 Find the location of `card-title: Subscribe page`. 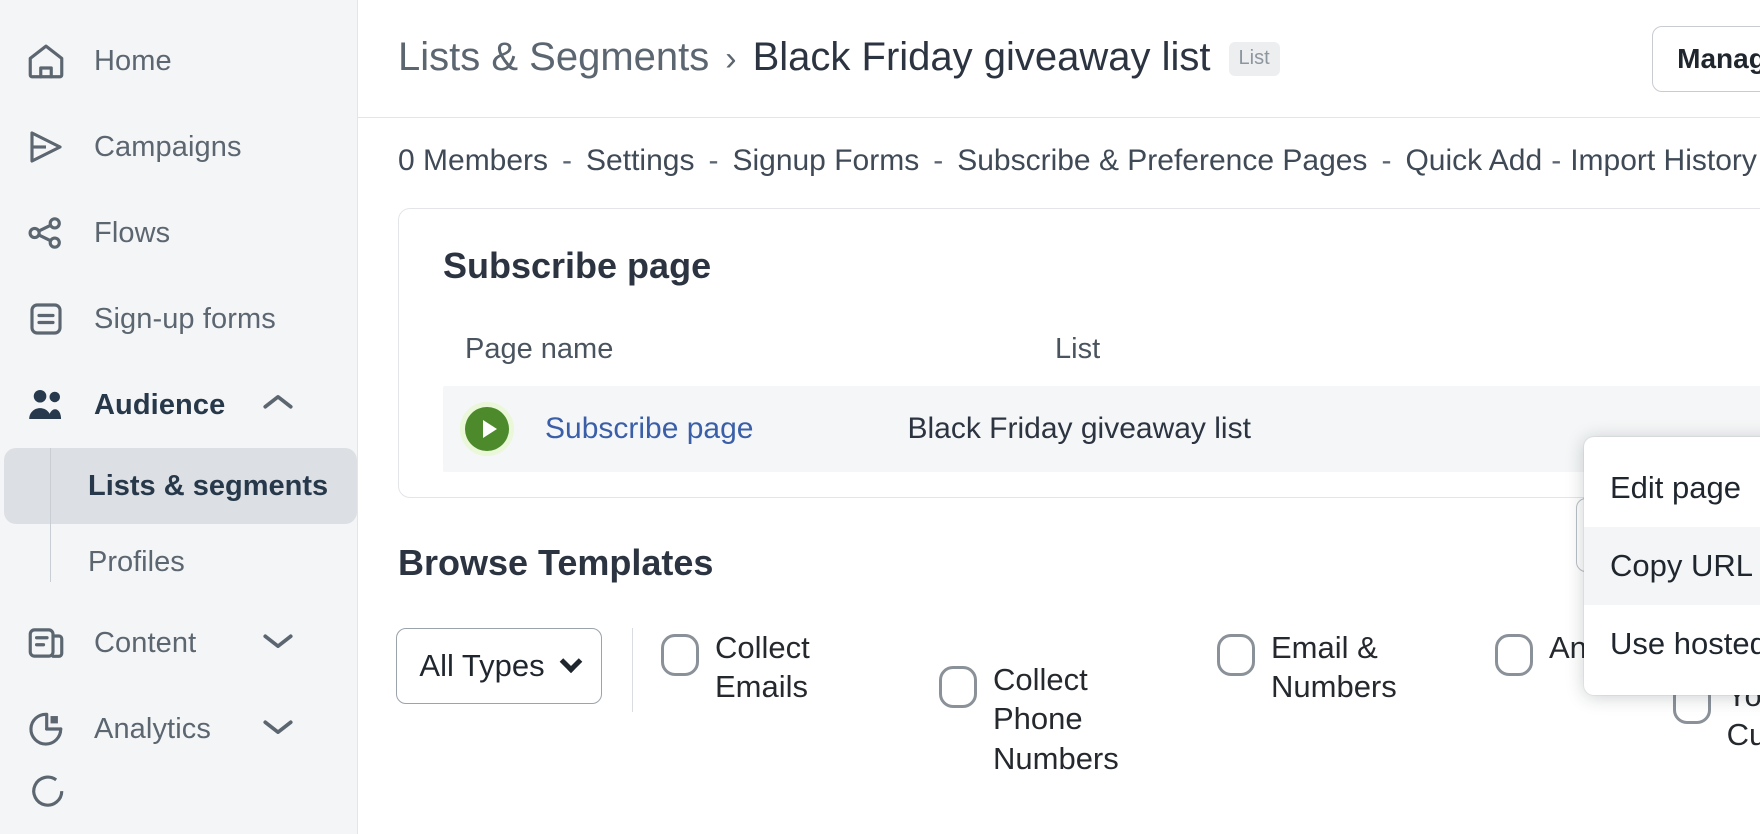

card-title: Subscribe page is located at coordinates (577, 265).